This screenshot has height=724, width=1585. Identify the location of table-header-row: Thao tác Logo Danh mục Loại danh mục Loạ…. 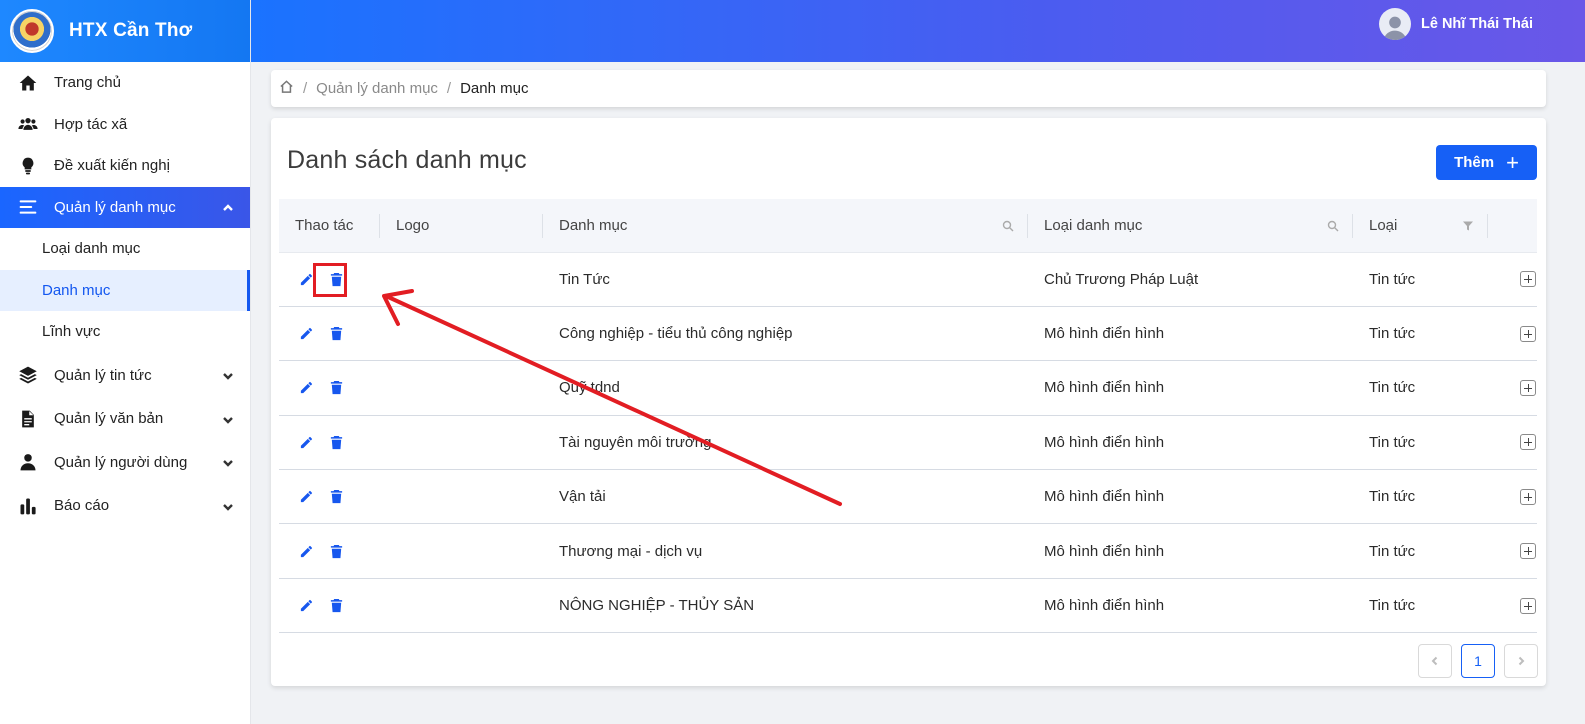
(908, 226).